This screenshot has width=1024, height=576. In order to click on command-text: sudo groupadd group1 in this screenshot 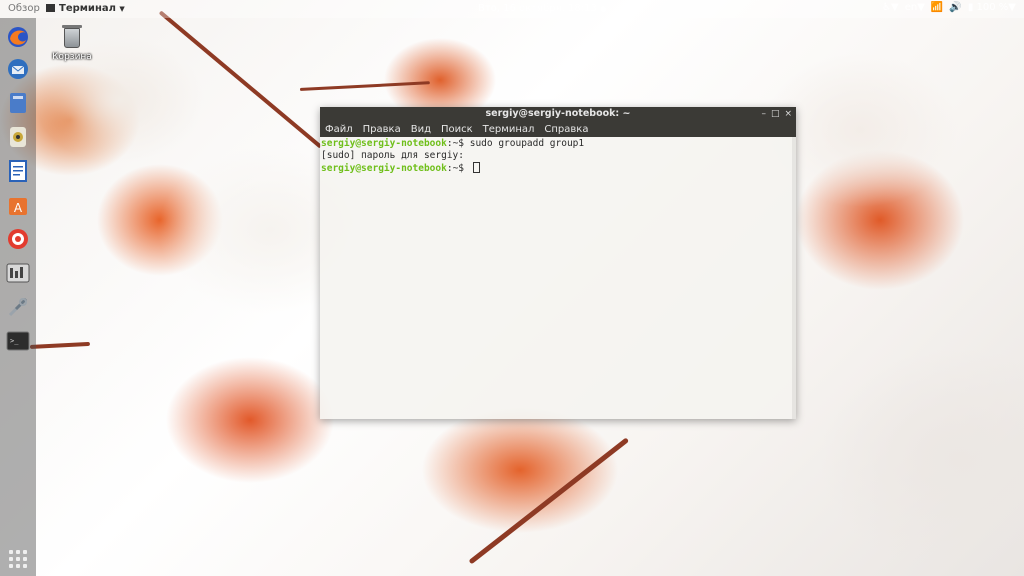, I will do `click(527, 143)`.